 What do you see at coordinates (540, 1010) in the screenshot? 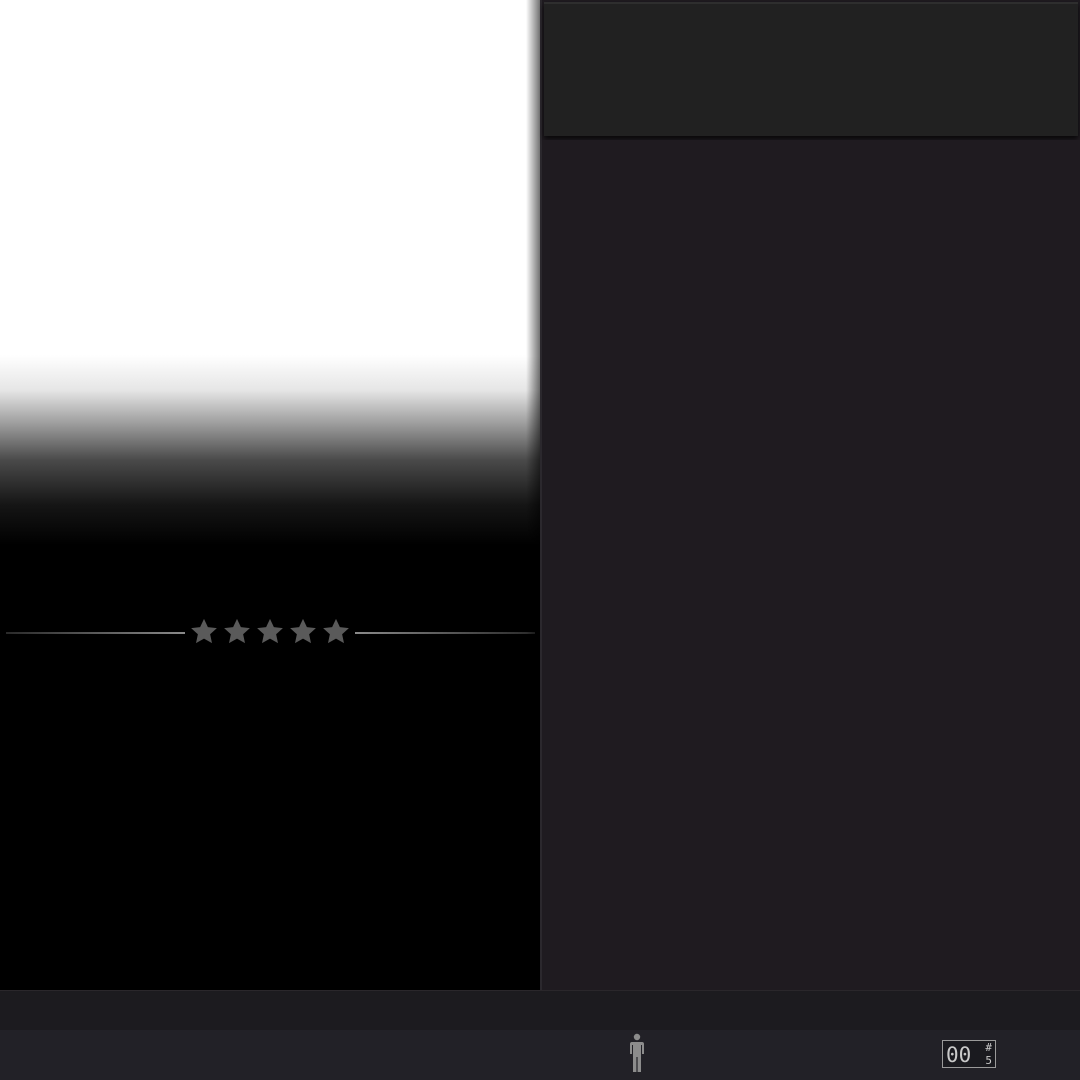
I see `bottom-divider` at bounding box center [540, 1010].